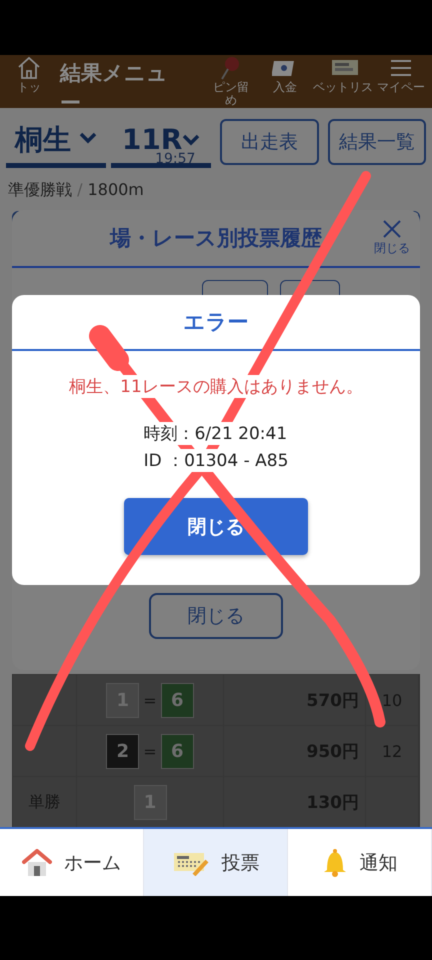 The image size is (432, 960). What do you see at coordinates (29, 87) in the screenshot?
I see `header-link: トッ` at bounding box center [29, 87].